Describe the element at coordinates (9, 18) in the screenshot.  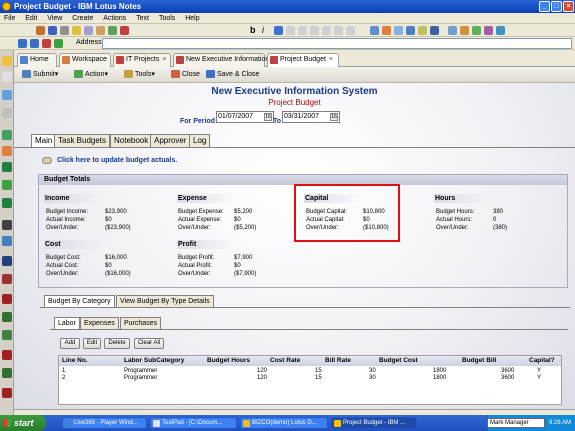
I see `menu-file: File` at that location.